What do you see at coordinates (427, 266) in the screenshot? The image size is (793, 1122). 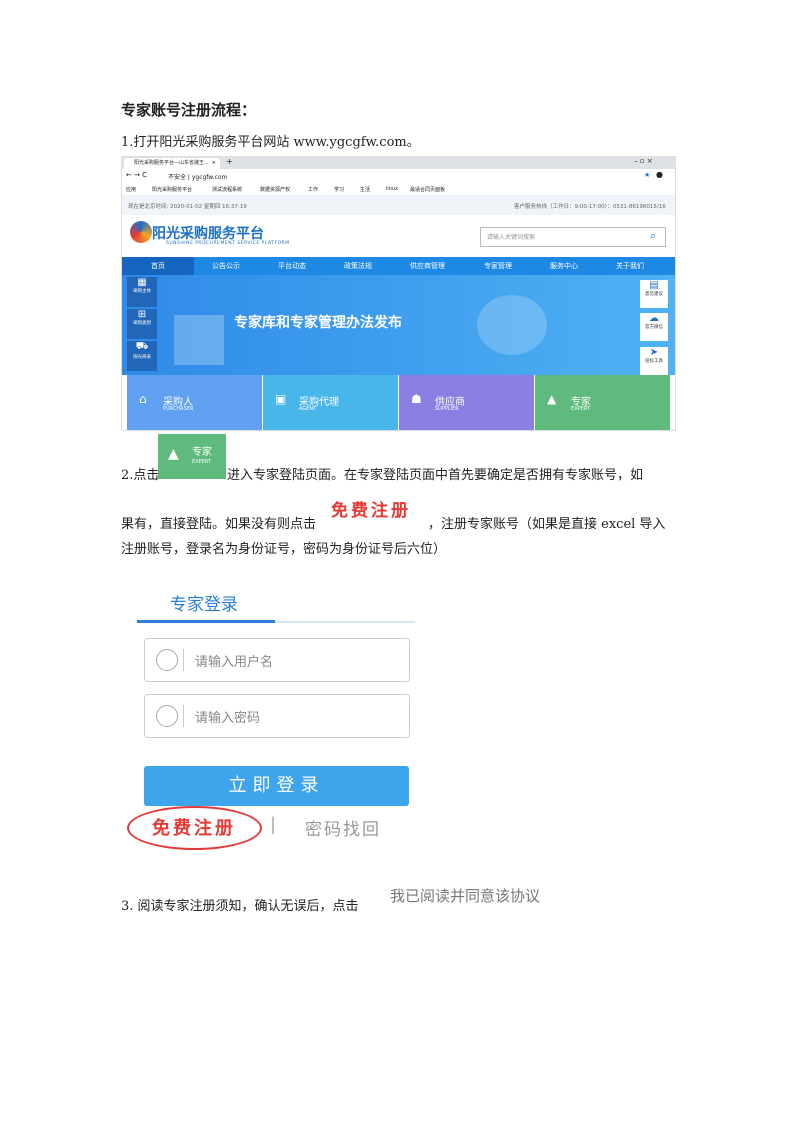 I see `nav-item: 供应商管理` at bounding box center [427, 266].